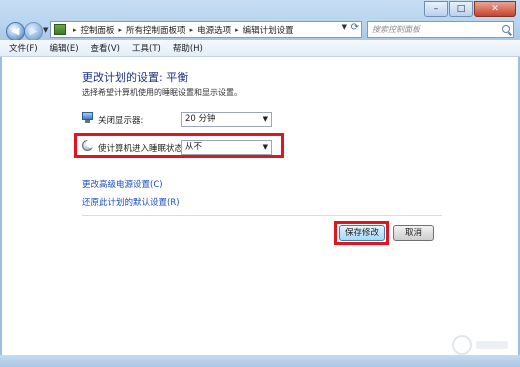  What do you see at coordinates (344, 27) in the screenshot?
I see `address-dropdown-icon: ▼` at bounding box center [344, 27].